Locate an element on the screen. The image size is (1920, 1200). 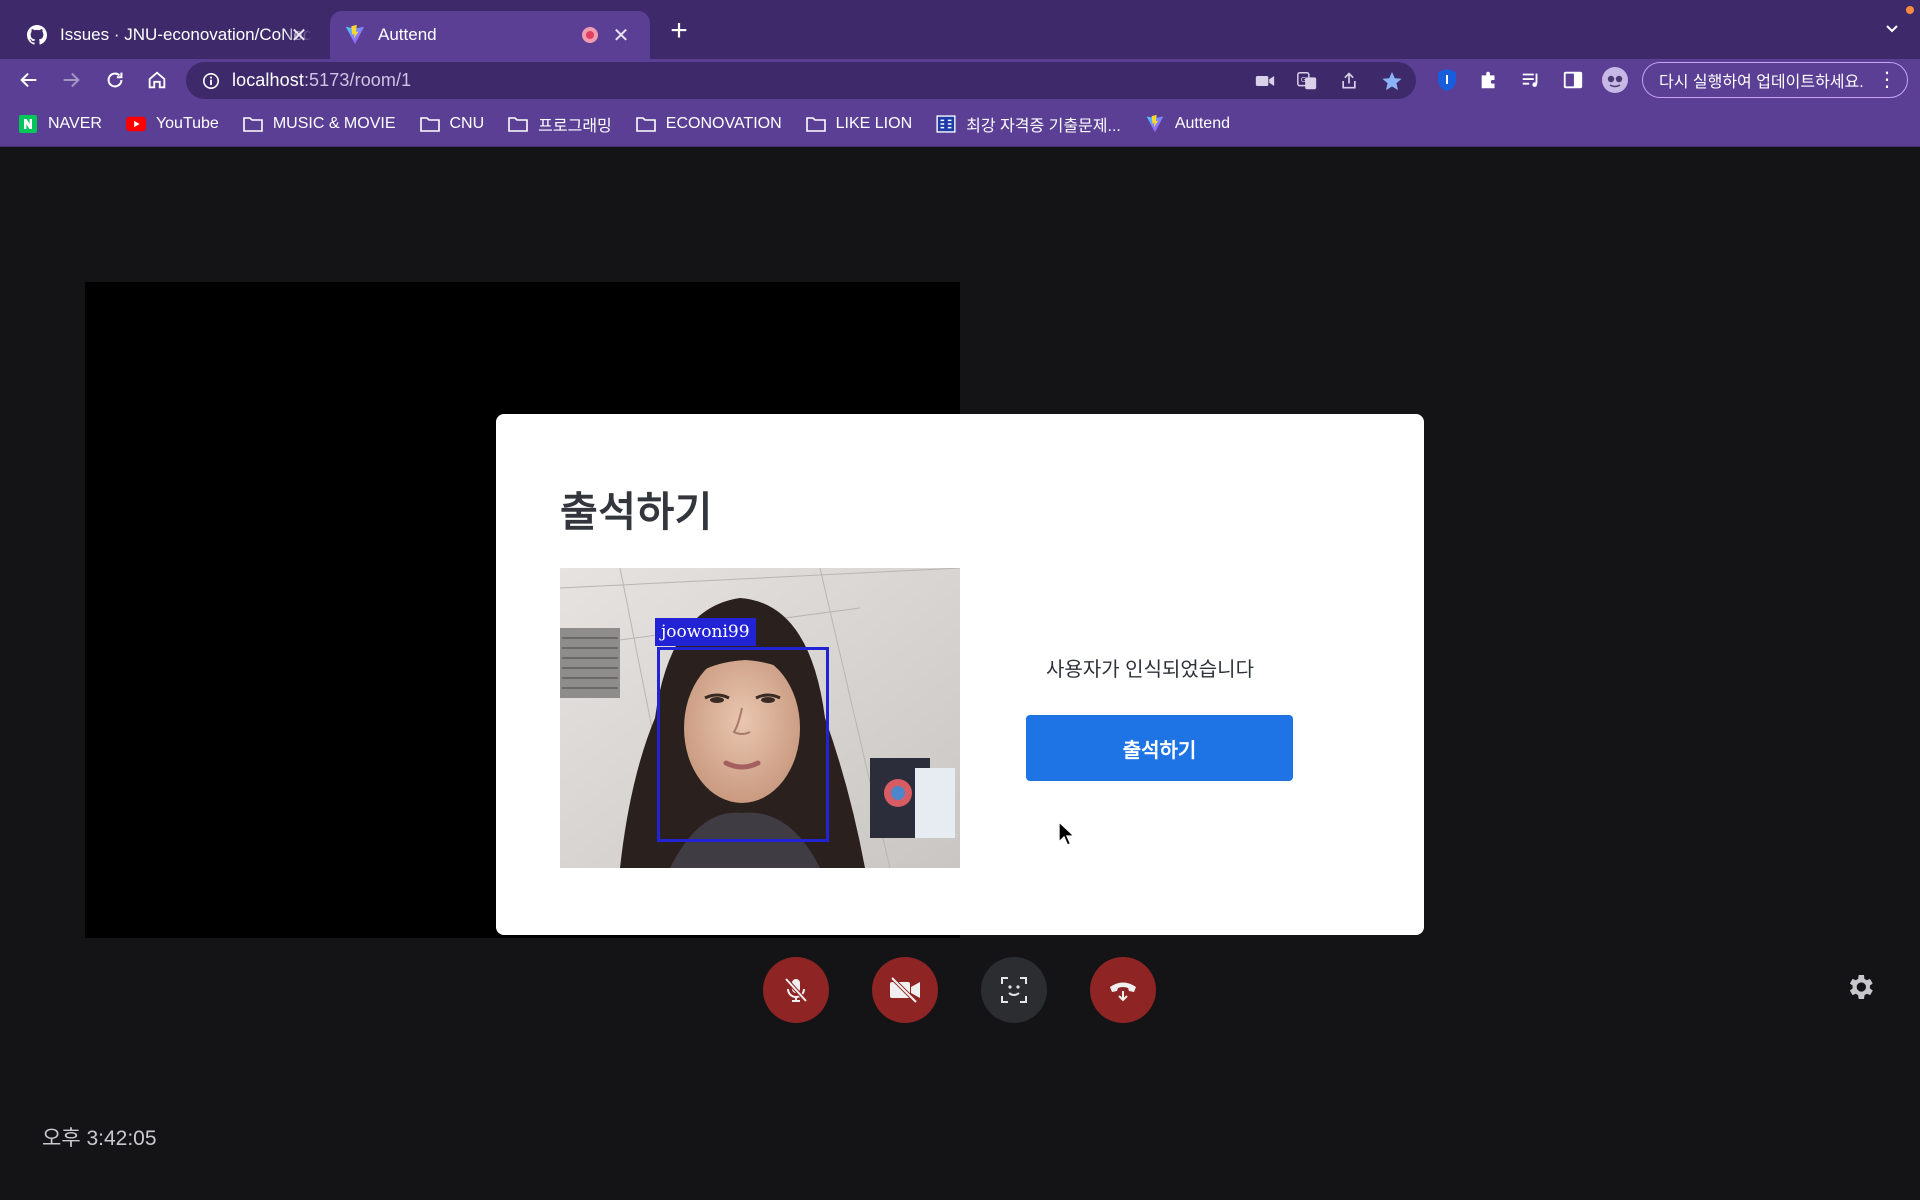
youtube-icon is located at coordinates (135, 124).